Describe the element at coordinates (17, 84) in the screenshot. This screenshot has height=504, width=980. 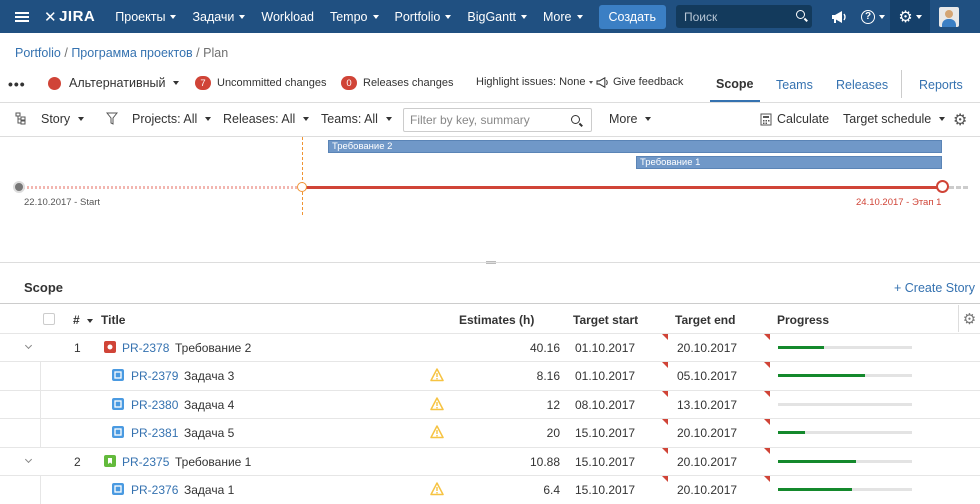
I see `more-actions-icon: •••` at that location.